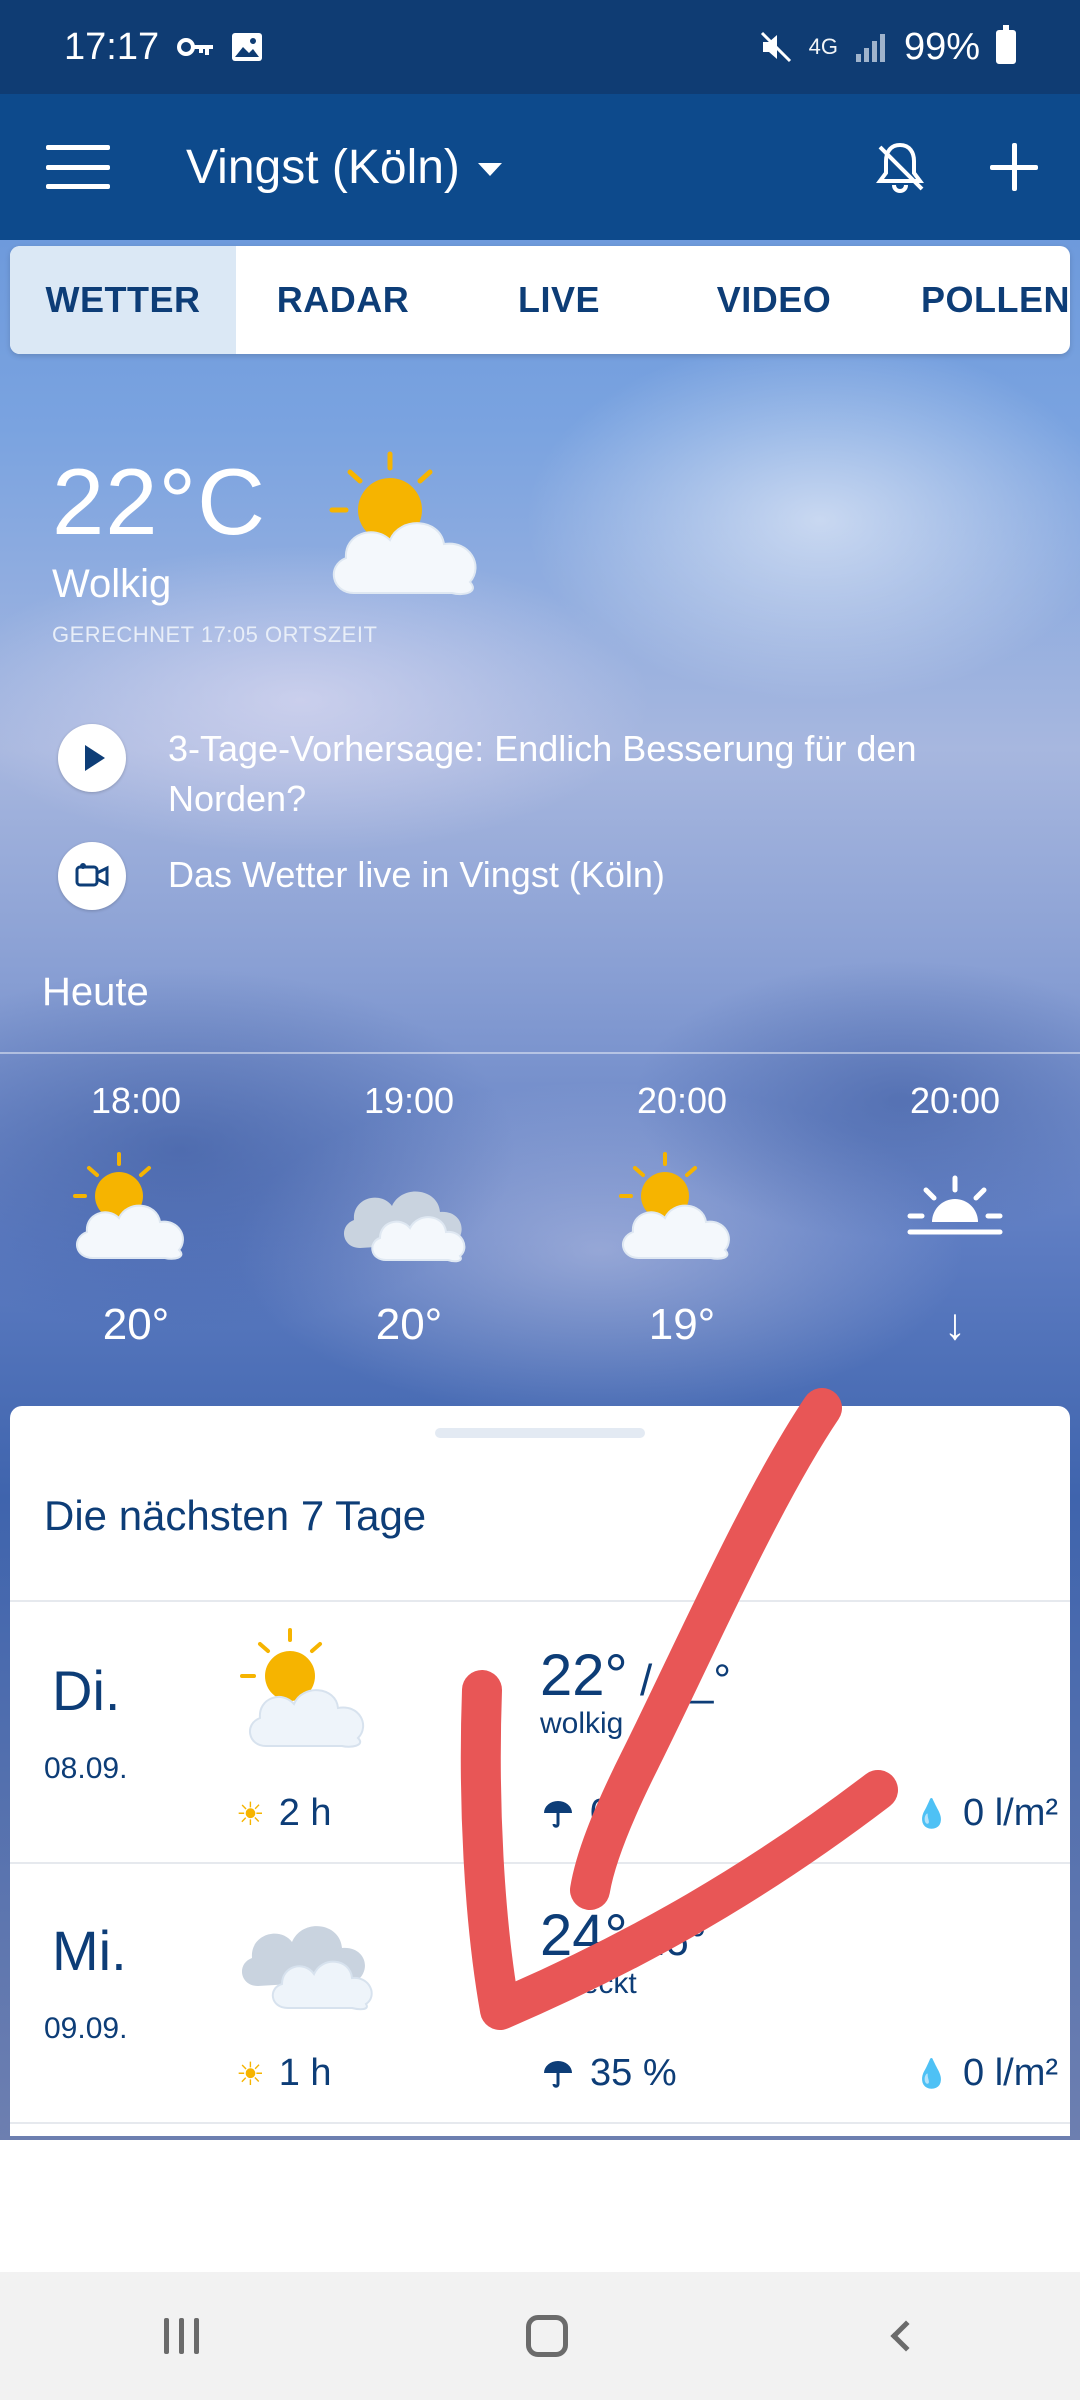  What do you see at coordinates (576, 1813) in the screenshot?
I see `rain-probability: 0` at bounding box center [576, 1813].